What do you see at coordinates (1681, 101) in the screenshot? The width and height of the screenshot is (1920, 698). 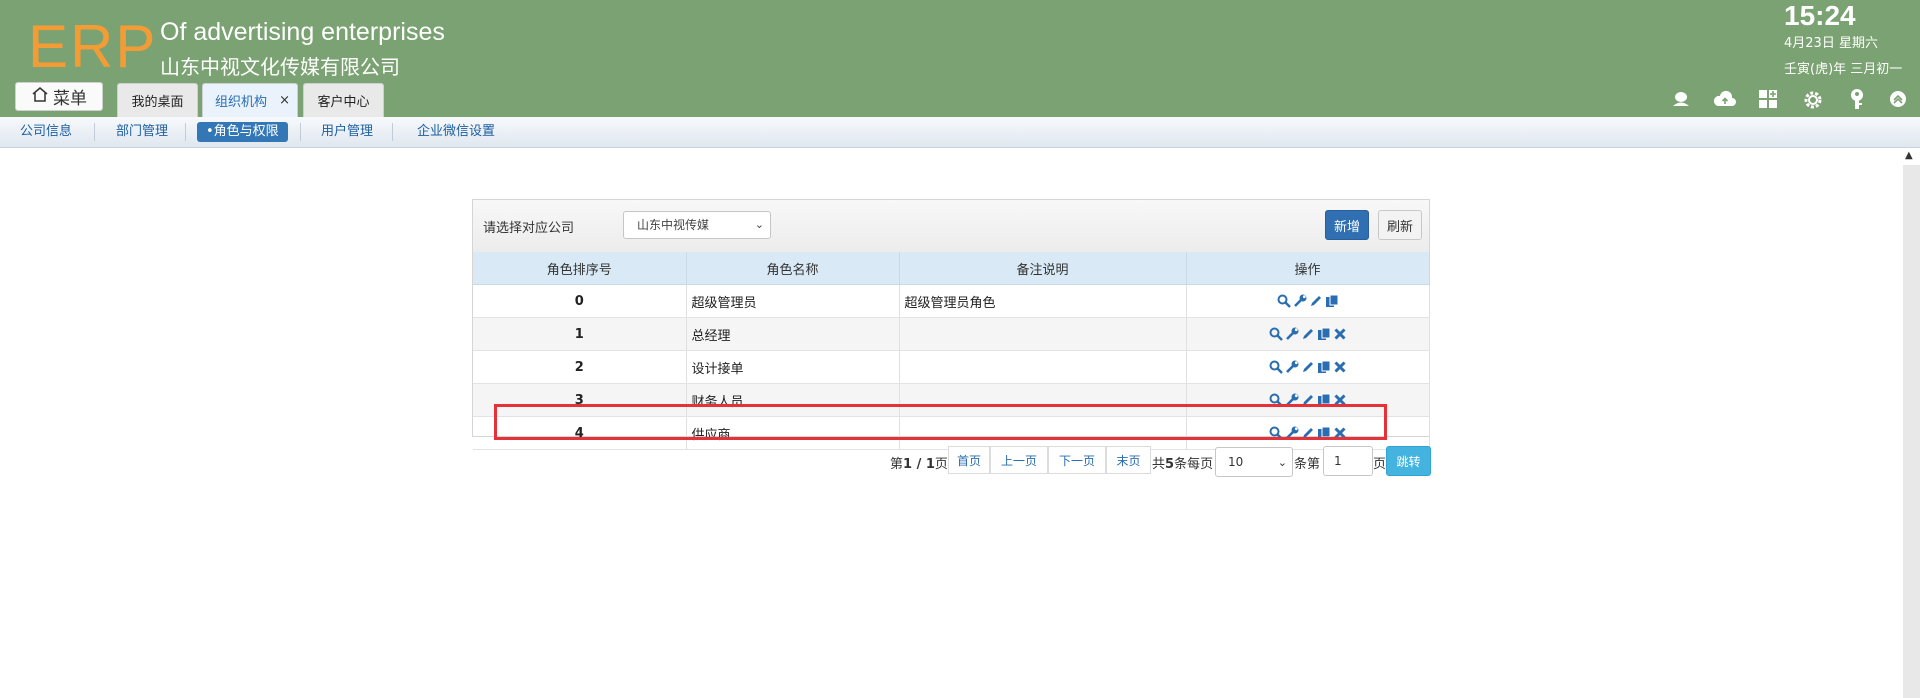 I see `user-icon` at bounding box center [1681, 101].